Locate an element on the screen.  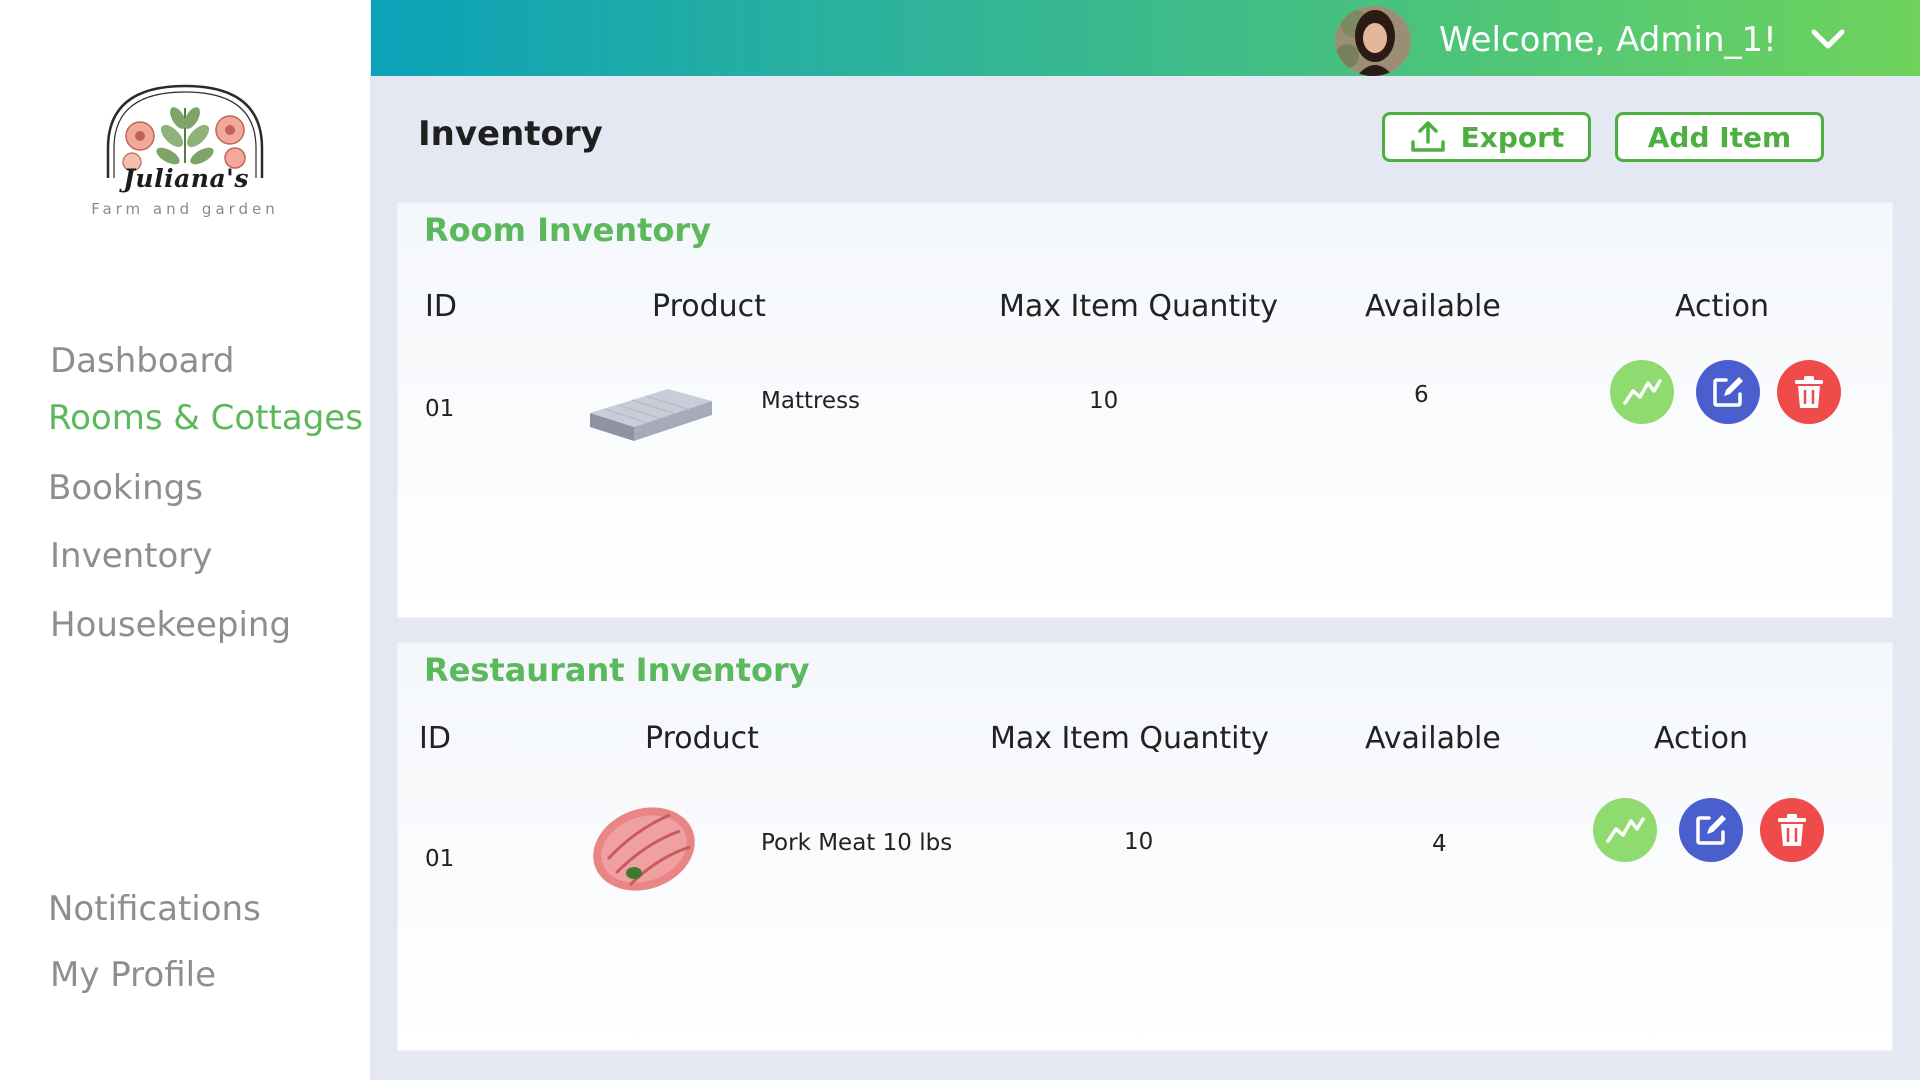
sidebar-item-inventory: Inventory is located at coordinates (131, 556).